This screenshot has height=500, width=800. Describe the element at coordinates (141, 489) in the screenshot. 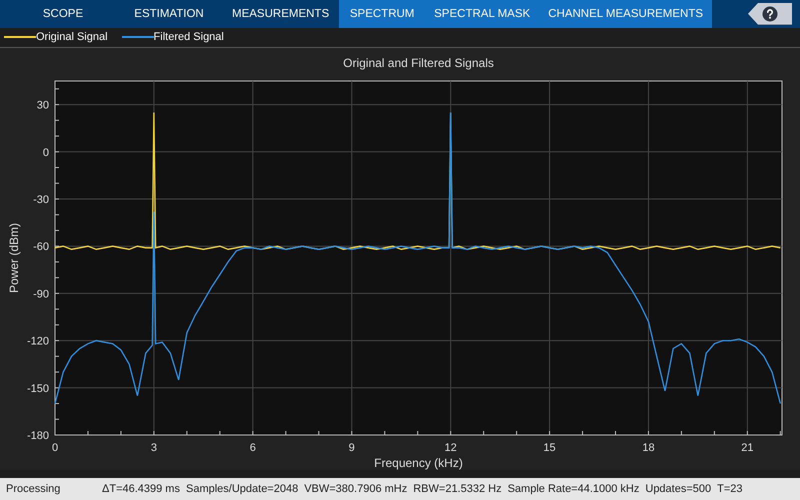

I see `status-reading: ΔT=46.4399 ms` at that location.